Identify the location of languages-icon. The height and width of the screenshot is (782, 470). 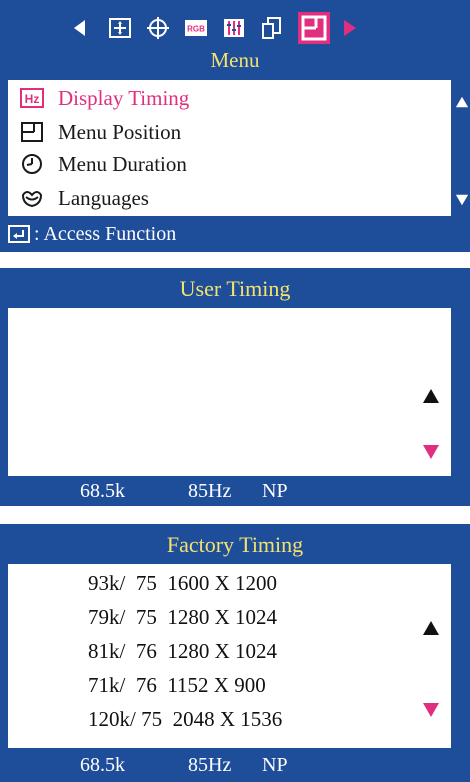
(32, 198).